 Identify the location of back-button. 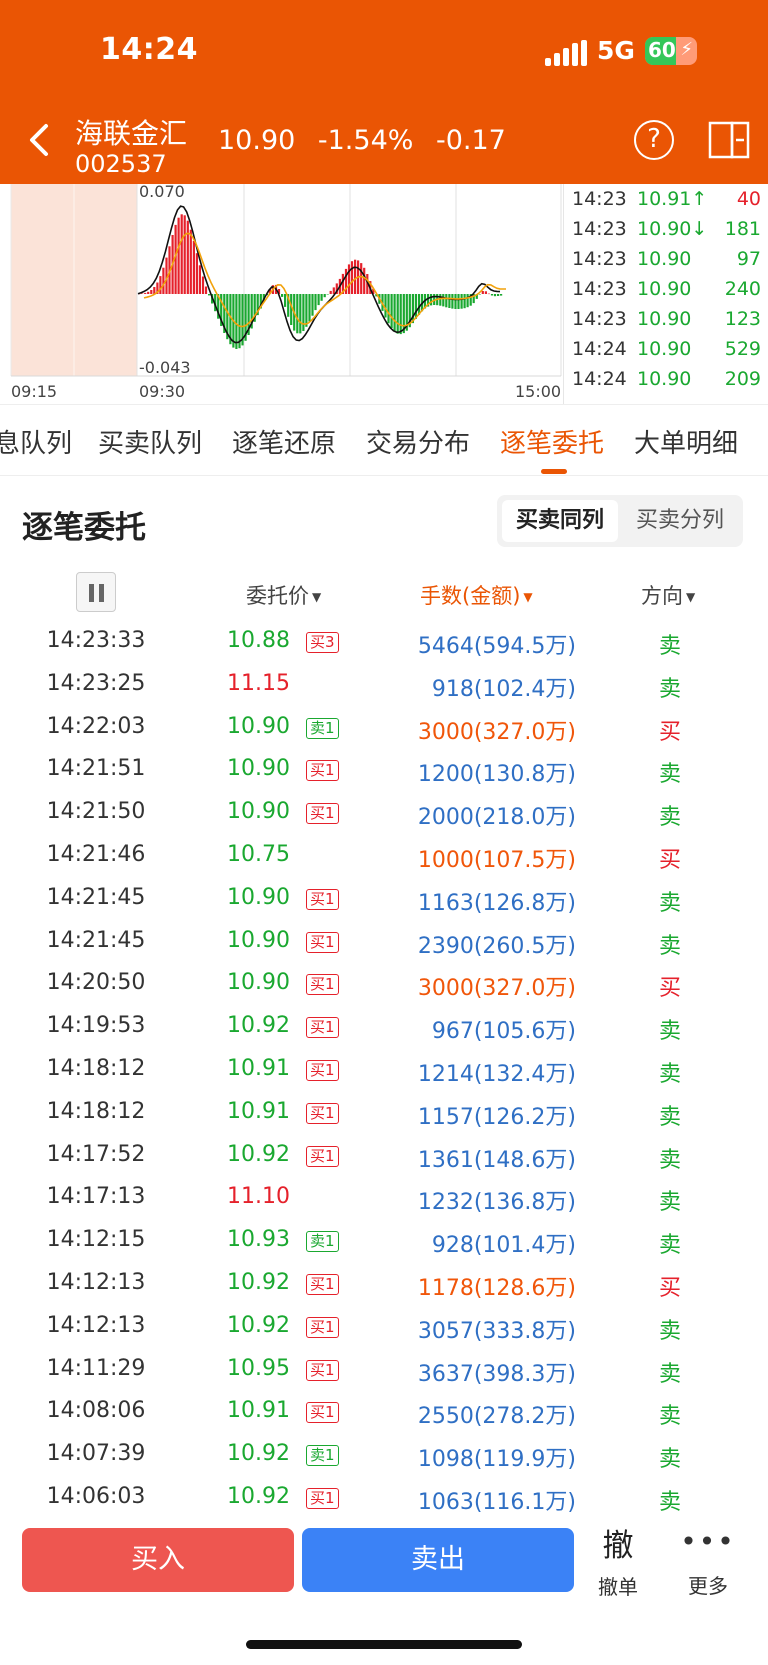
(40, 140).